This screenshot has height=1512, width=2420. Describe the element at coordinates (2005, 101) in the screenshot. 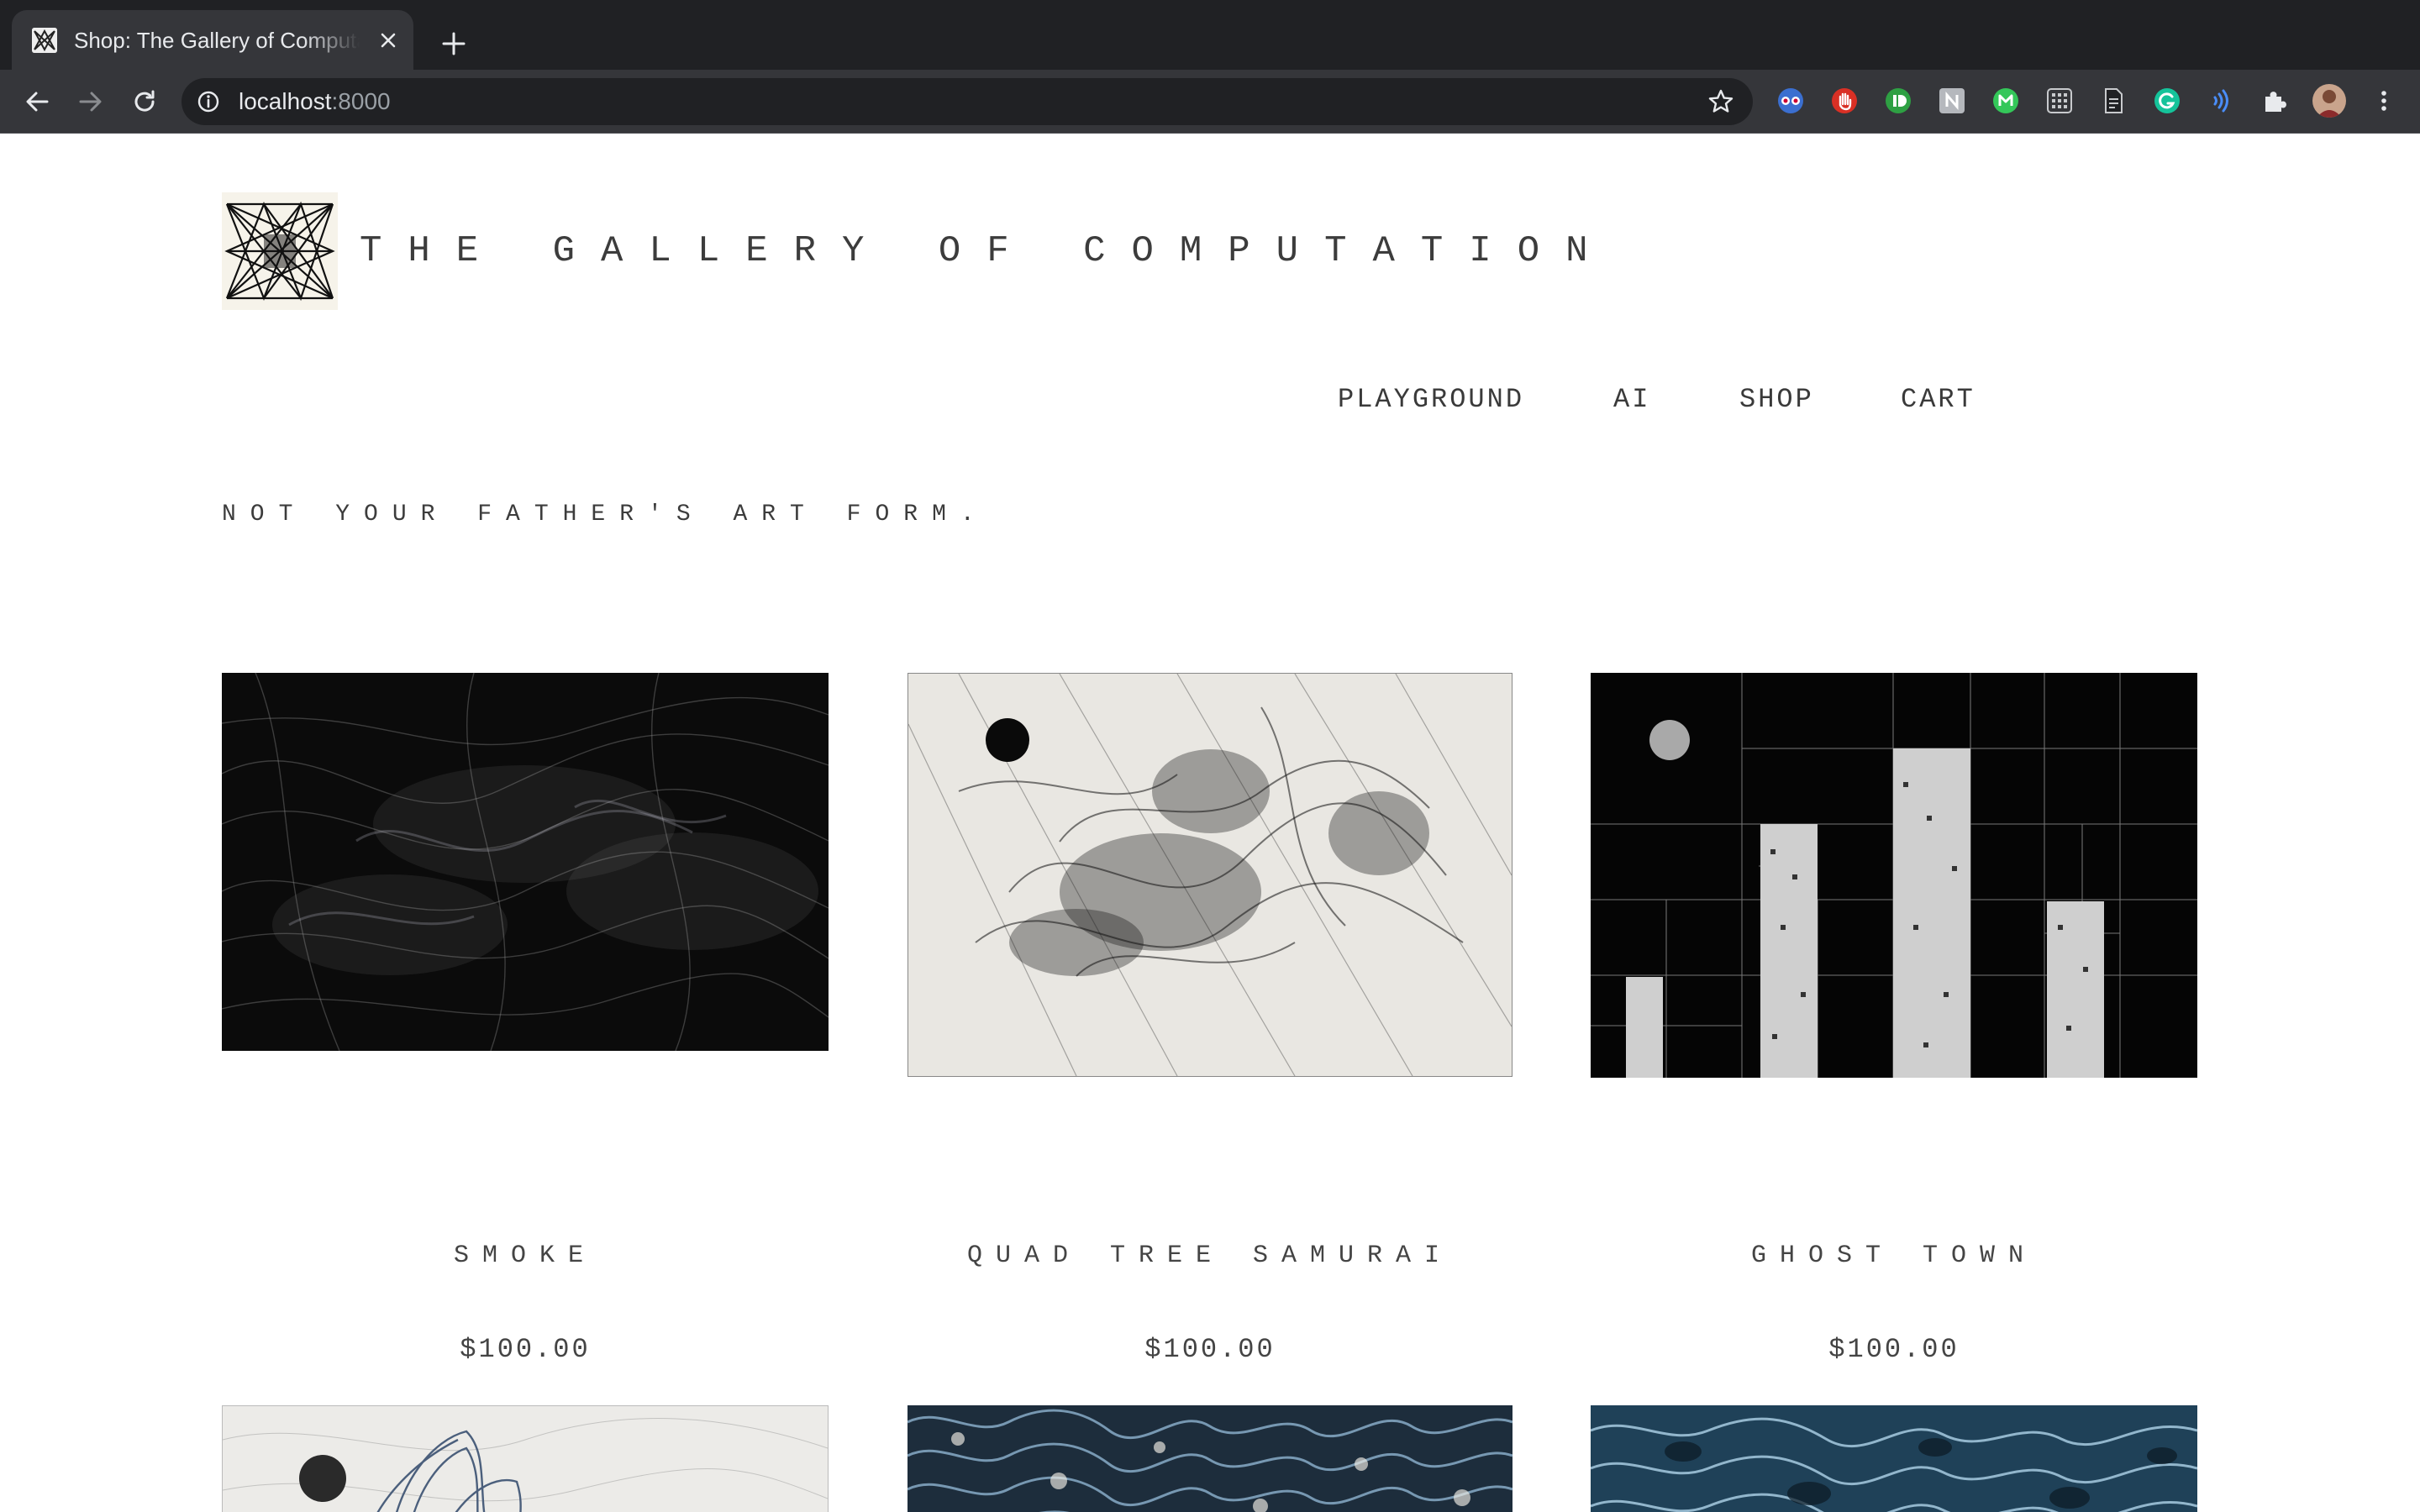

I see `mercury-icon` at that location.